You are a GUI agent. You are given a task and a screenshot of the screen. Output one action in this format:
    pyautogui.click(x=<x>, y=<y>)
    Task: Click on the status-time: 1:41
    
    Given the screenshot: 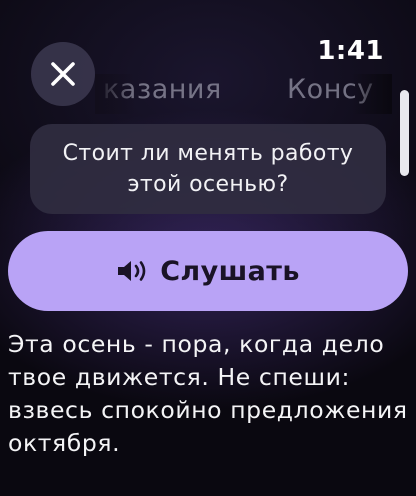 What is the action you would take?
    pyautogui.click(x=350, y=51)
    